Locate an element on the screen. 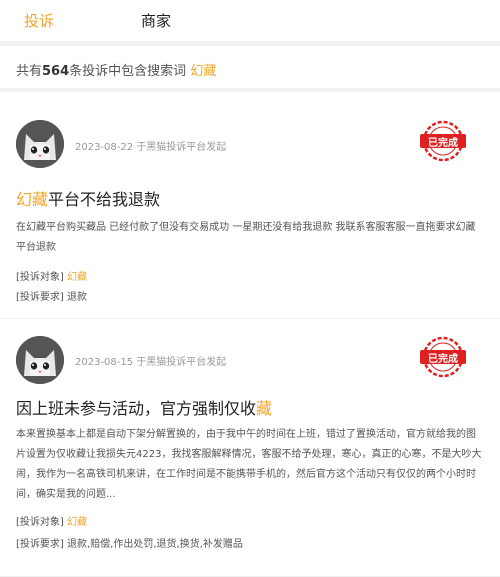  summary-count: 564 is located at coordinates (56, 71).